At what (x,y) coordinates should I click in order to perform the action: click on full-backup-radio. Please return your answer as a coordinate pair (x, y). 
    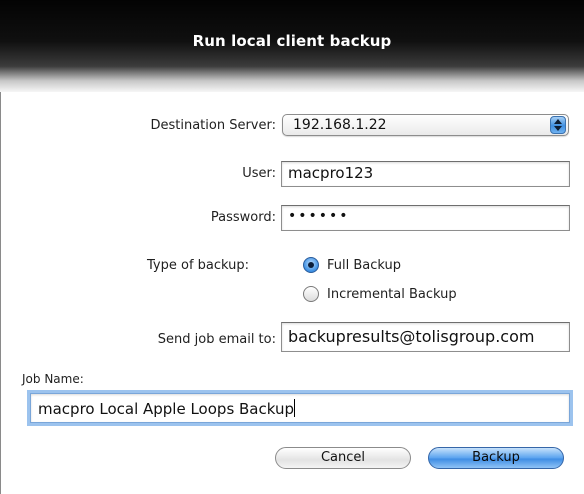
    Looking at the image, I should click on (311, 265).